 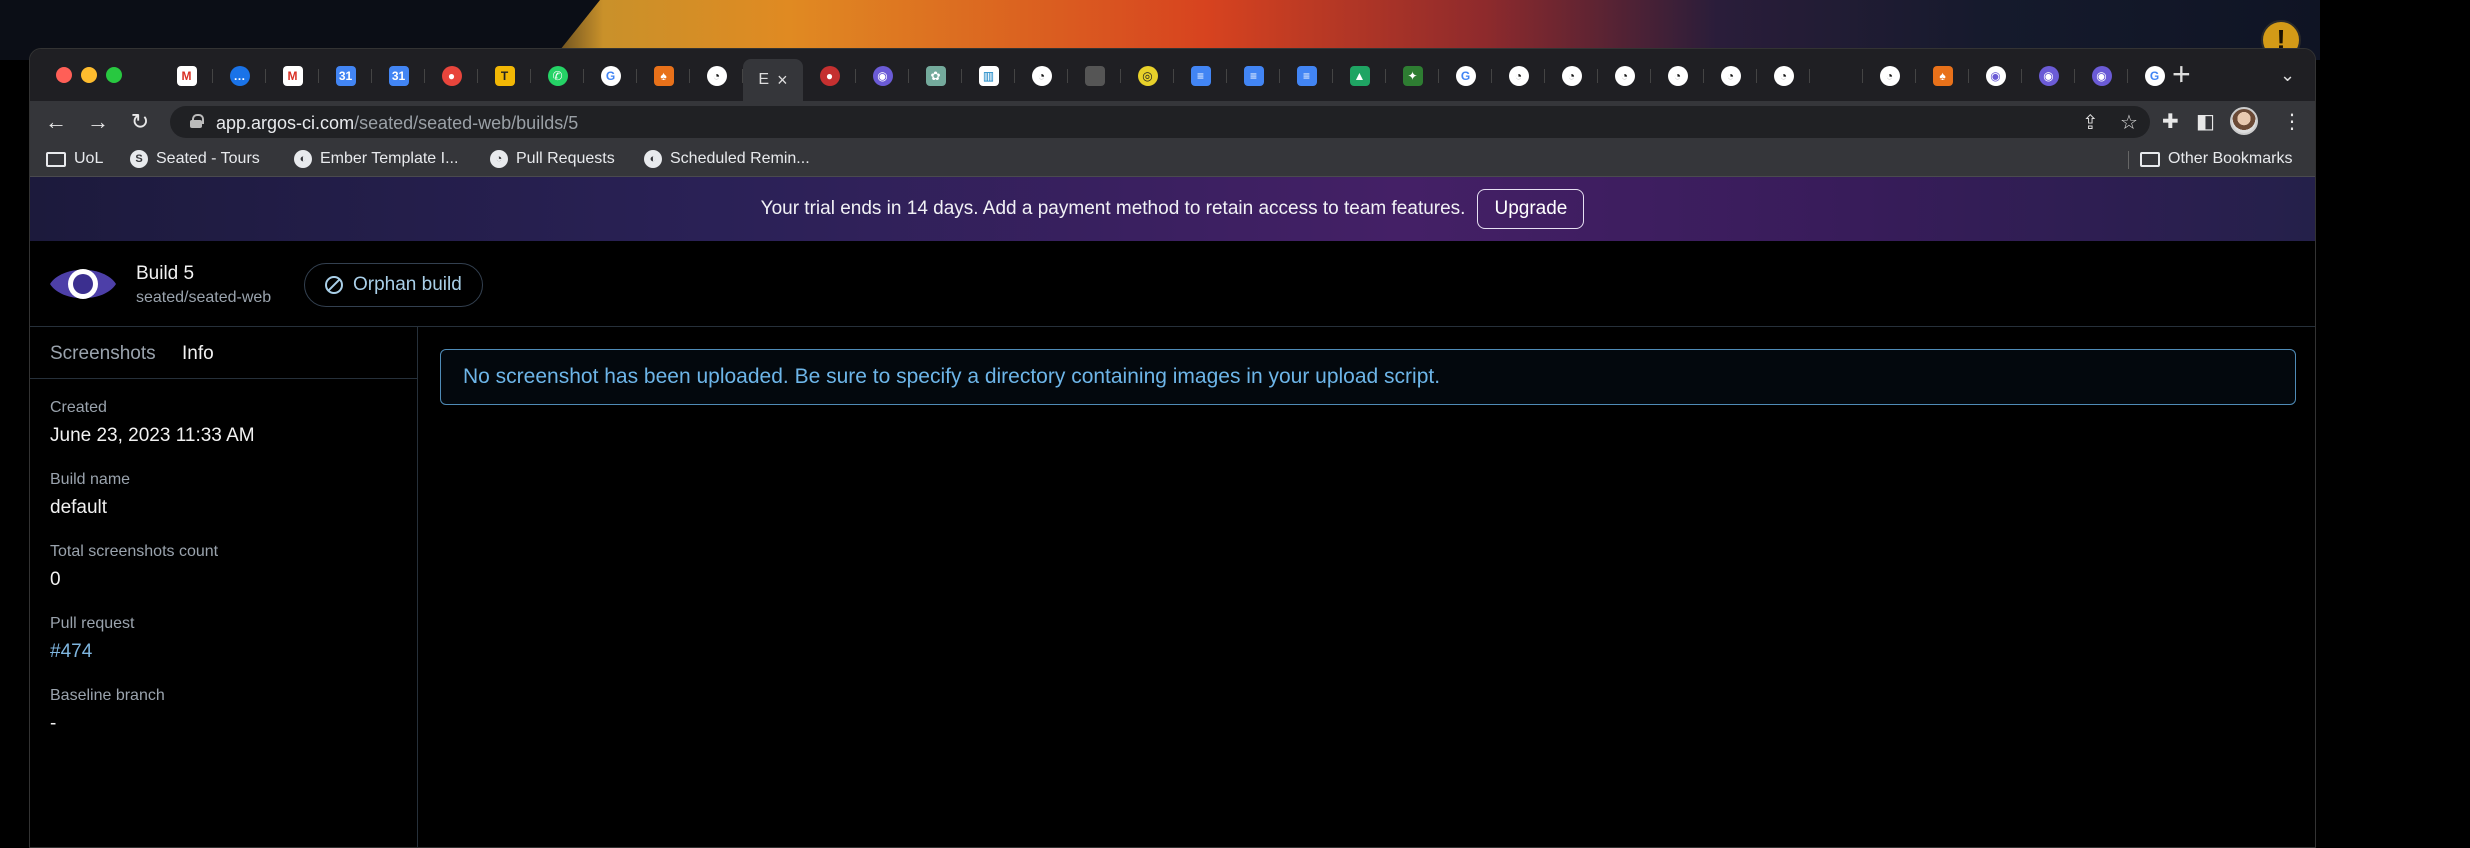 What do you see at coordinates (1094, 76) in the screenshot?
I see `tab-blank` at bounding box center [1094, 76].